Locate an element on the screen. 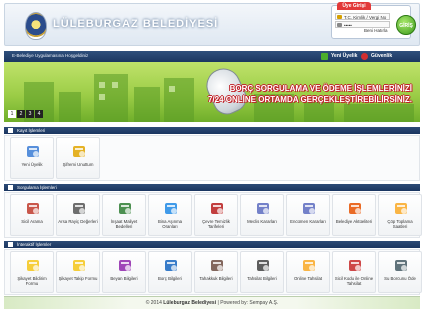 Image resolution: width=425 pixels, height=313 pixels. slide-dot: 2 is located at coordinates (21, 114).